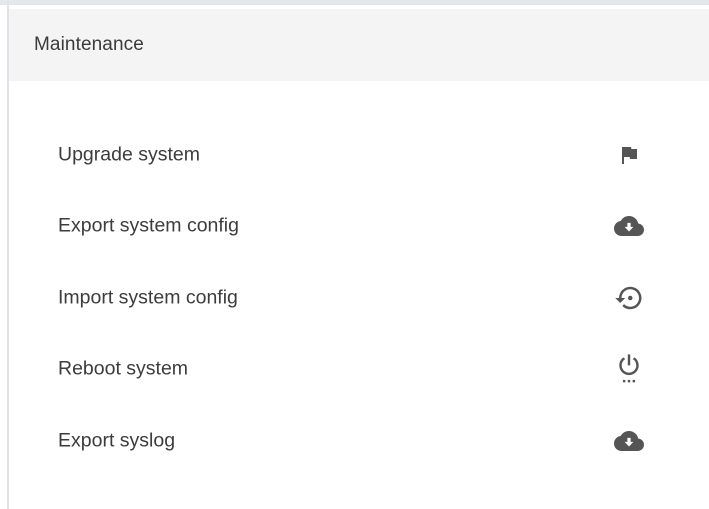 The height and width of the screenshot is (509, 709). What do you see at coordinates (148, 297) in the screenshot?
I see `menu-item-label: Import system config` at bounding box center [148, 297].